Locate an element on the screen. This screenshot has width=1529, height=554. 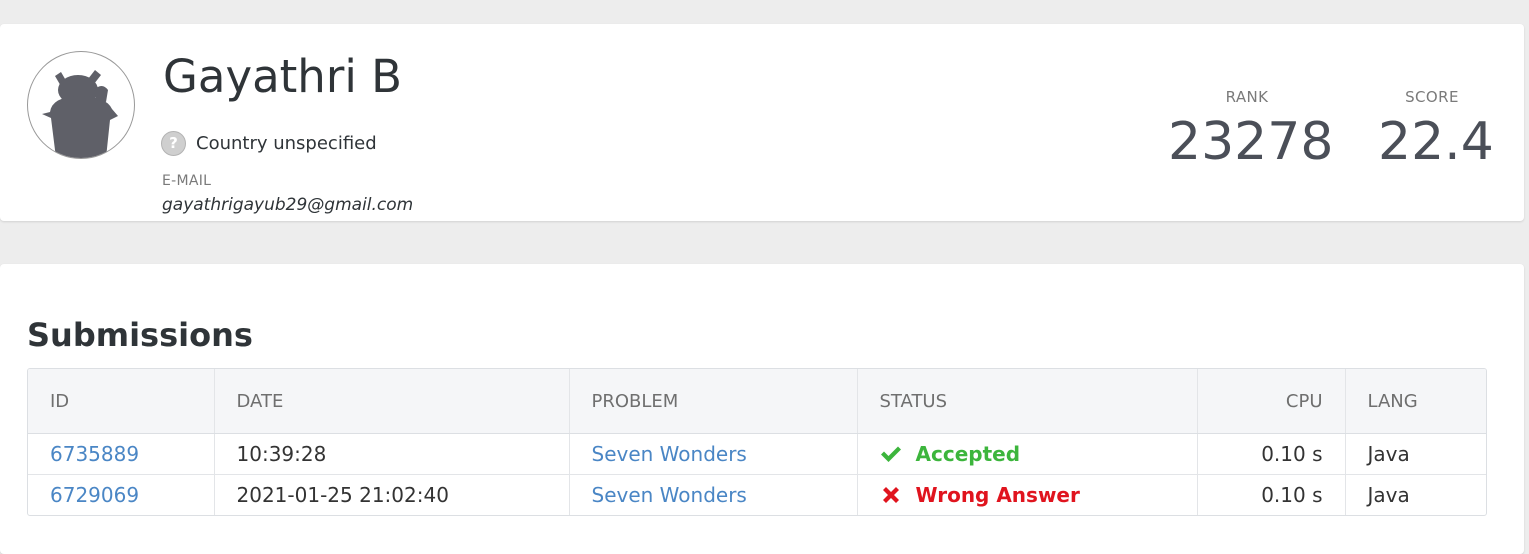
check-icon is located at coordinates (891, 454).